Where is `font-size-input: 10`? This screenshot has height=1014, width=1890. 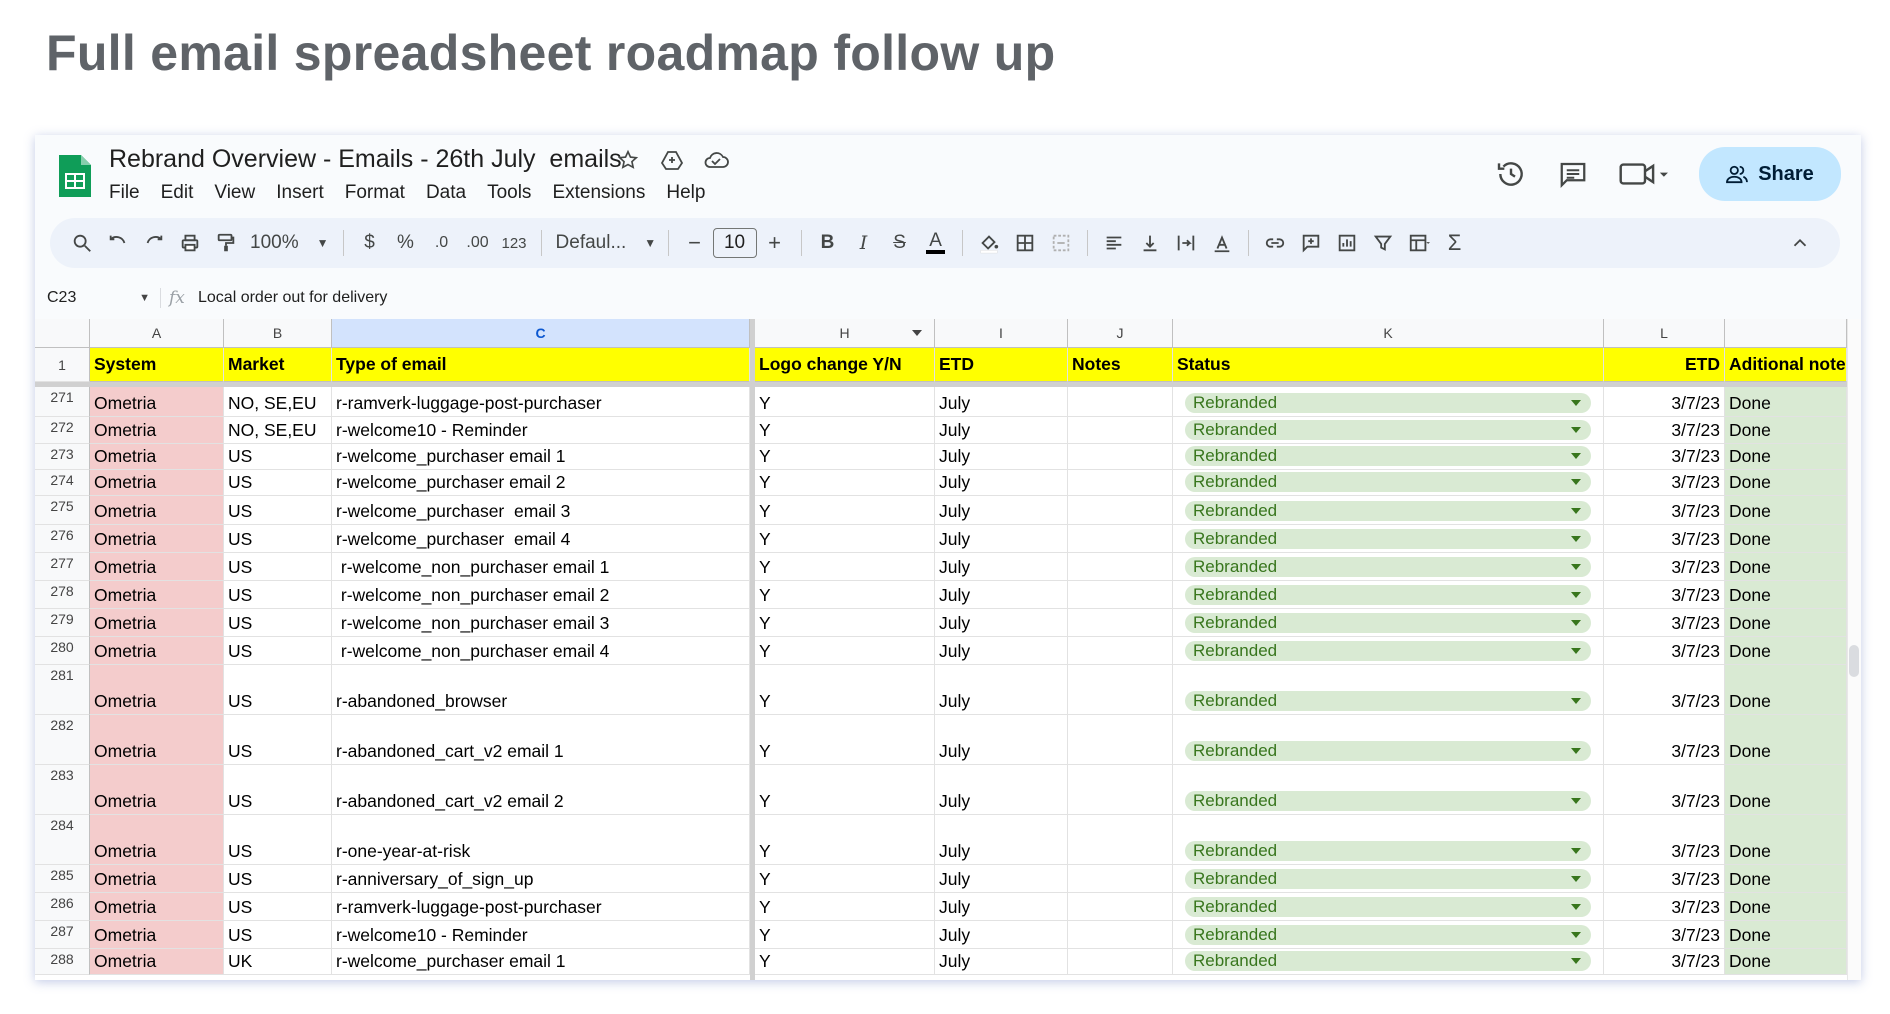 font-size-input: 10 is located at coordinates (734, 243).